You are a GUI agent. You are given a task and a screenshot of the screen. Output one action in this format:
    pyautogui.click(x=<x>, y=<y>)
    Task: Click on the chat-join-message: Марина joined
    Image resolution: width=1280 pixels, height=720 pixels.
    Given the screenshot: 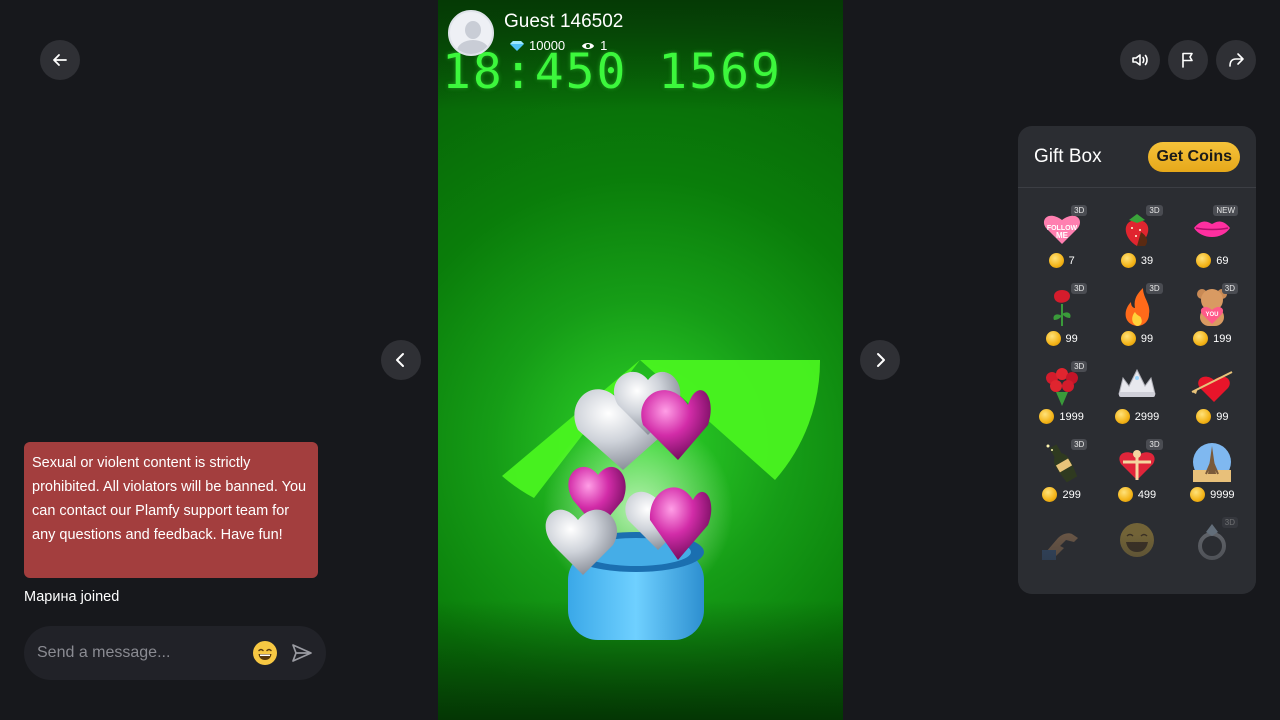 What is the action you would take?
    pyautogui.click(x=72, y=597)
    